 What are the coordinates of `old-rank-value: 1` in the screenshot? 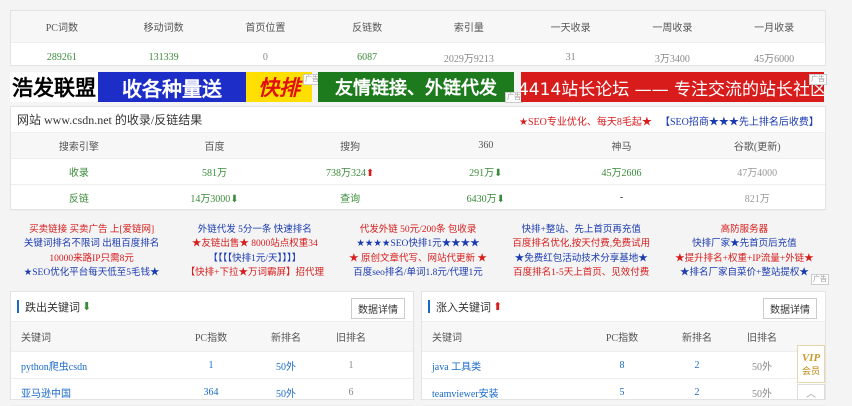 It's located at (351, 365).